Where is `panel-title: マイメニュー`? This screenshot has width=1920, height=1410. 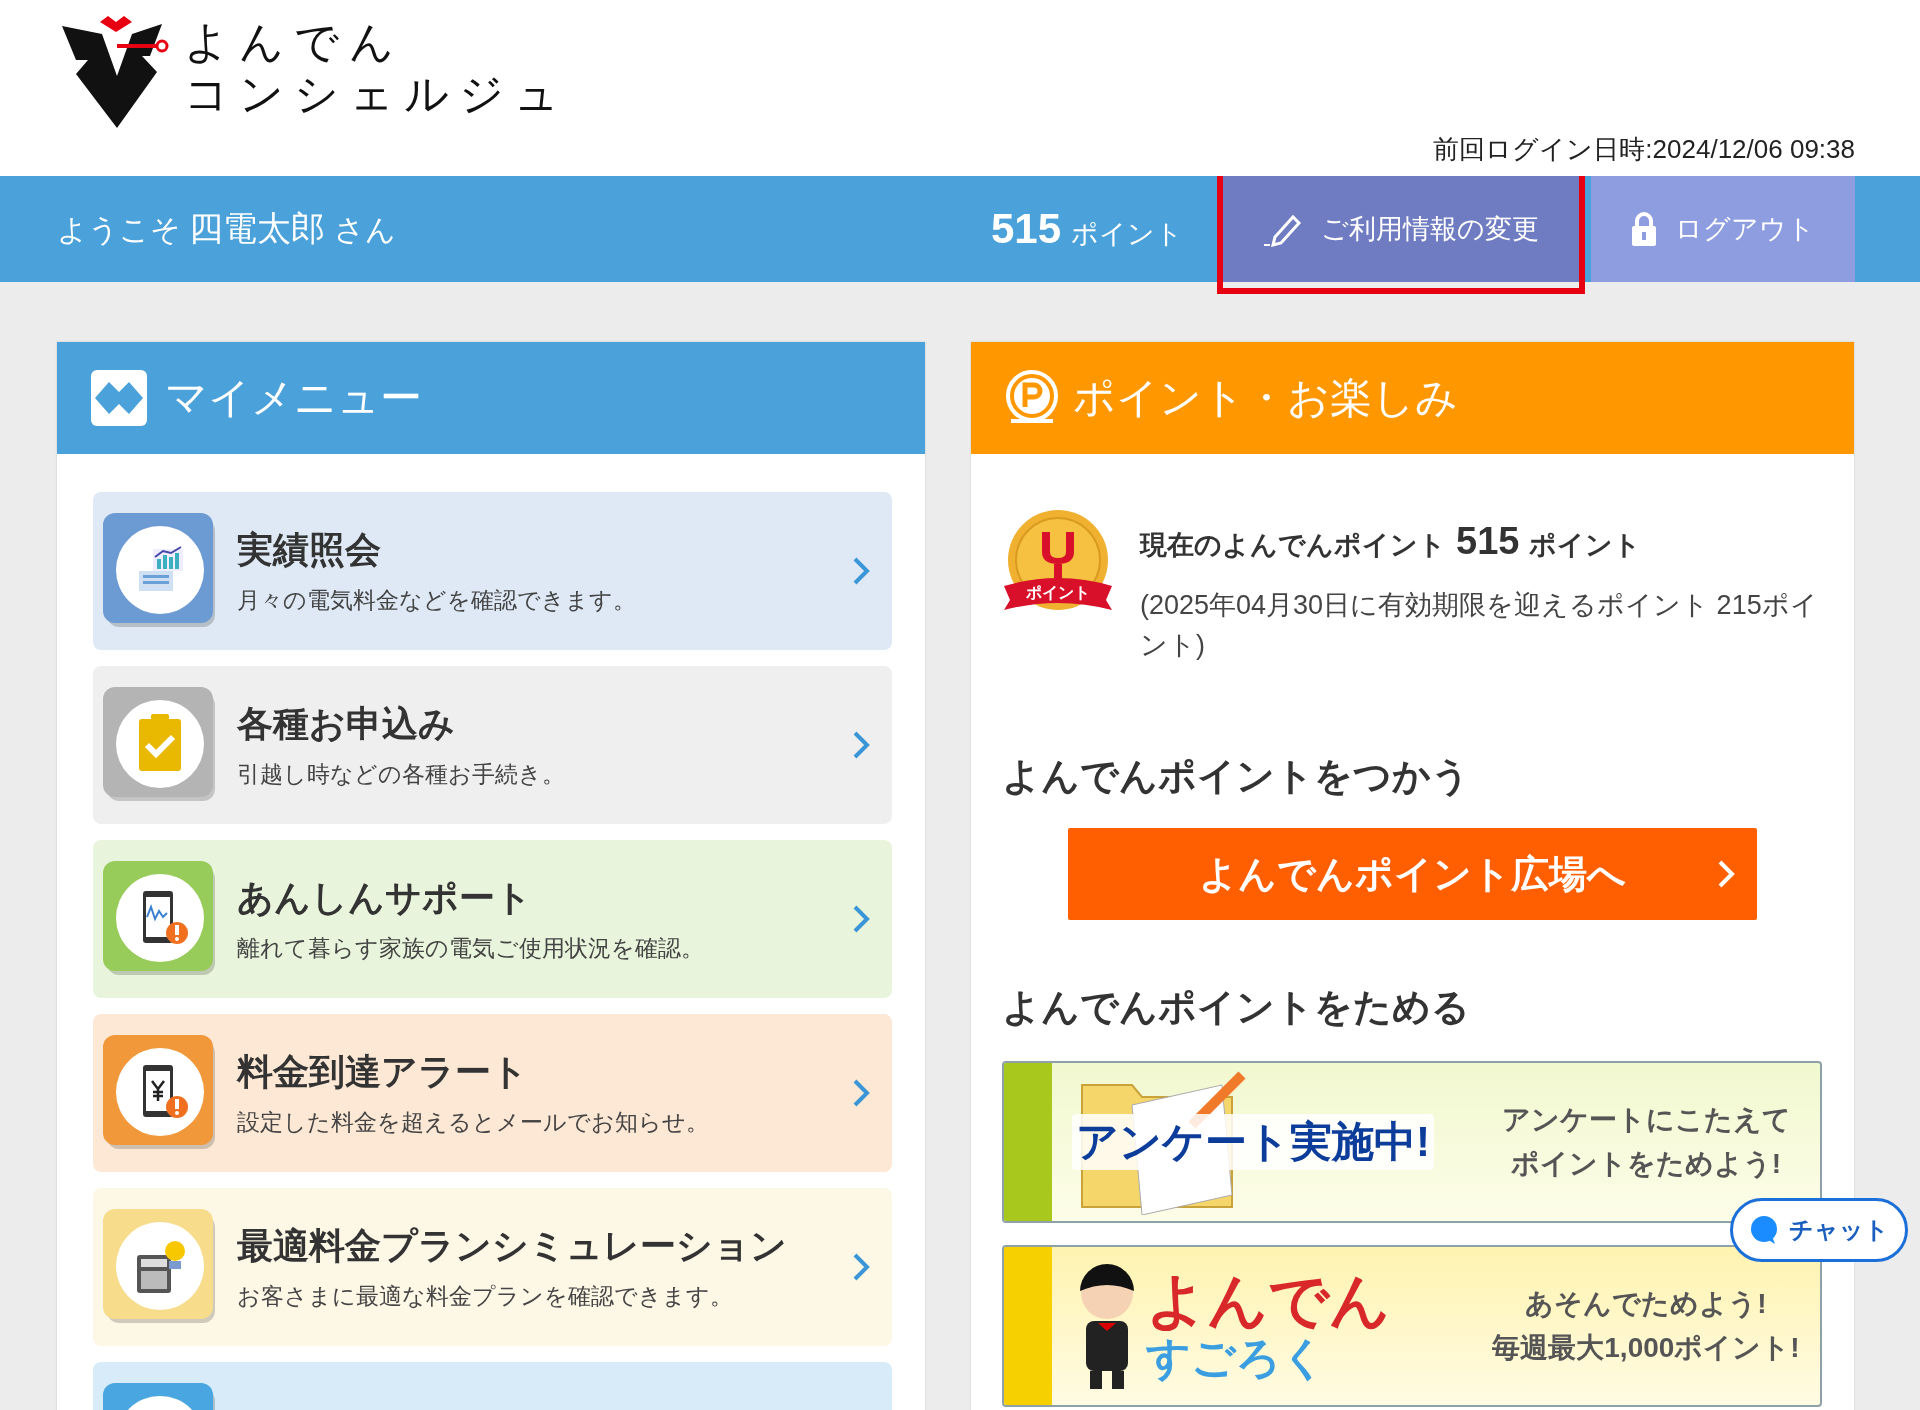 panel-title: マイメニュー is located at coordinates (293, 398).